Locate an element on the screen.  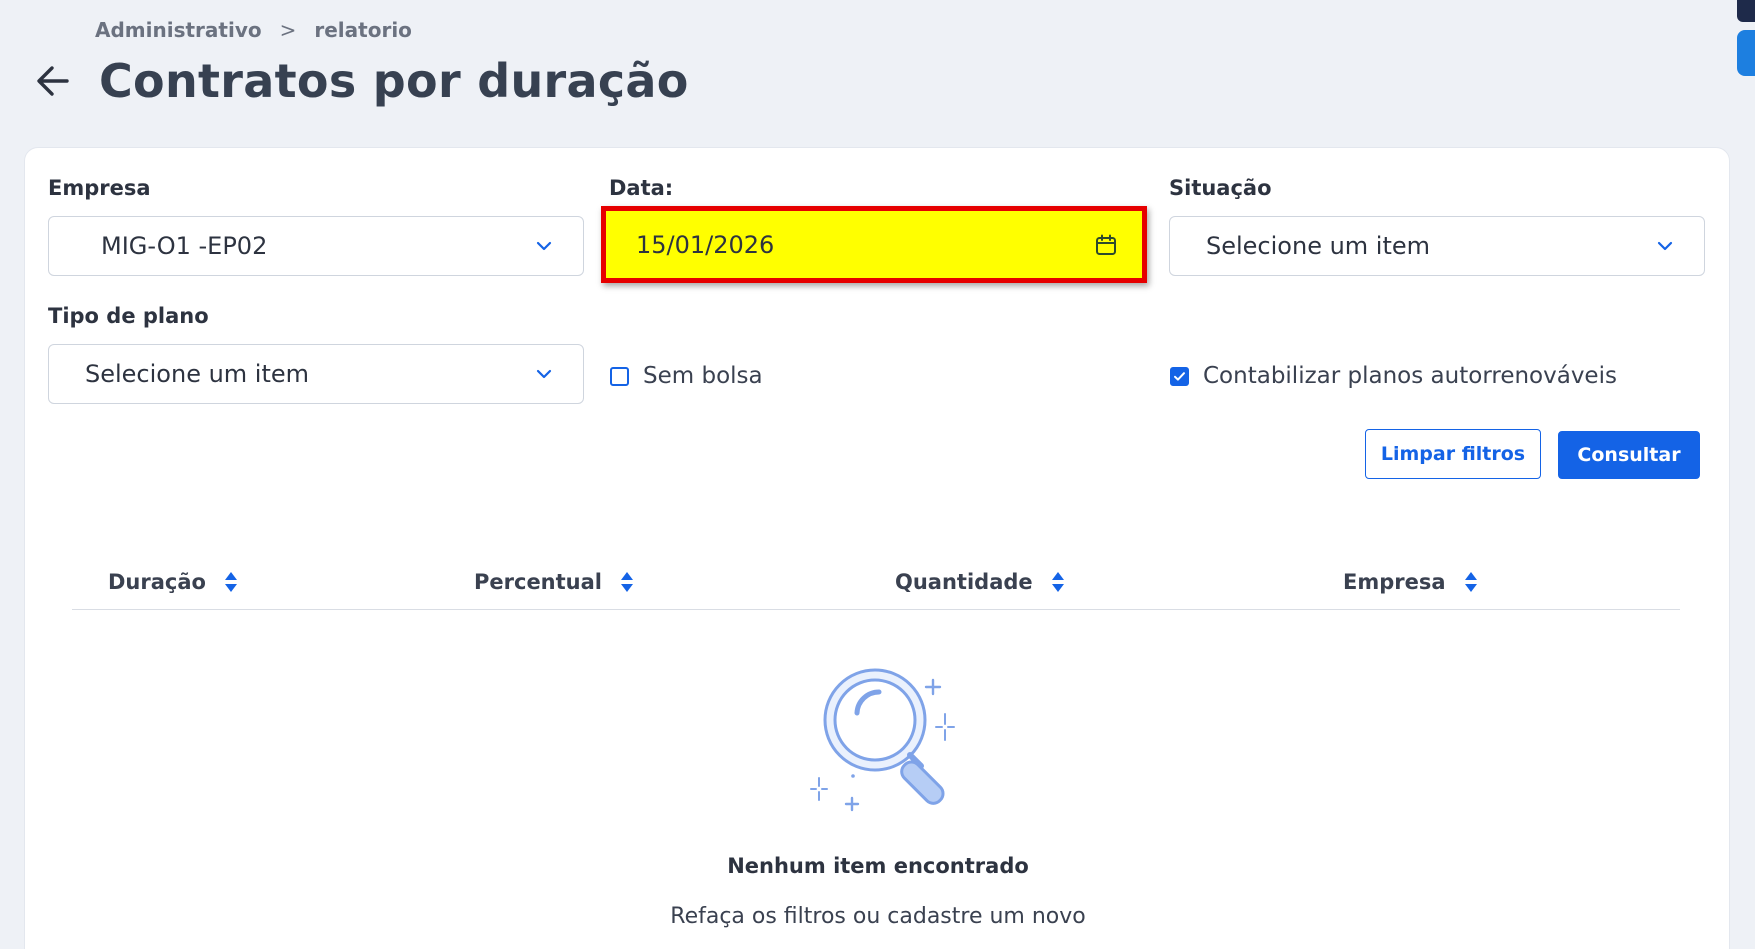
data-label: Data: is located at coordinates (641, 188).